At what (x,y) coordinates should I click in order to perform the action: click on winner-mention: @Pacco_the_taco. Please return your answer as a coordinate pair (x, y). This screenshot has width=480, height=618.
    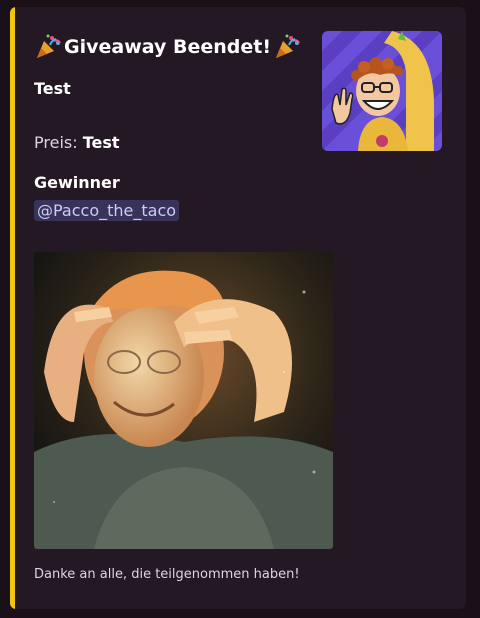
    Looking at the image, I should click on (107, 210).